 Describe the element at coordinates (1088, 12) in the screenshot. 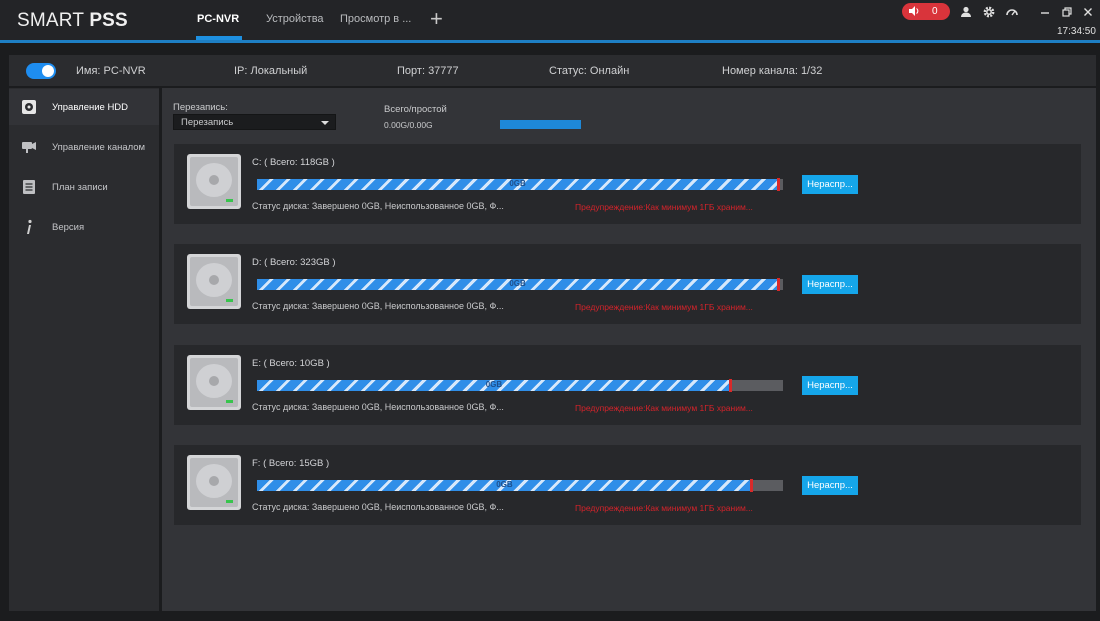

I see `close-icon` at that location.